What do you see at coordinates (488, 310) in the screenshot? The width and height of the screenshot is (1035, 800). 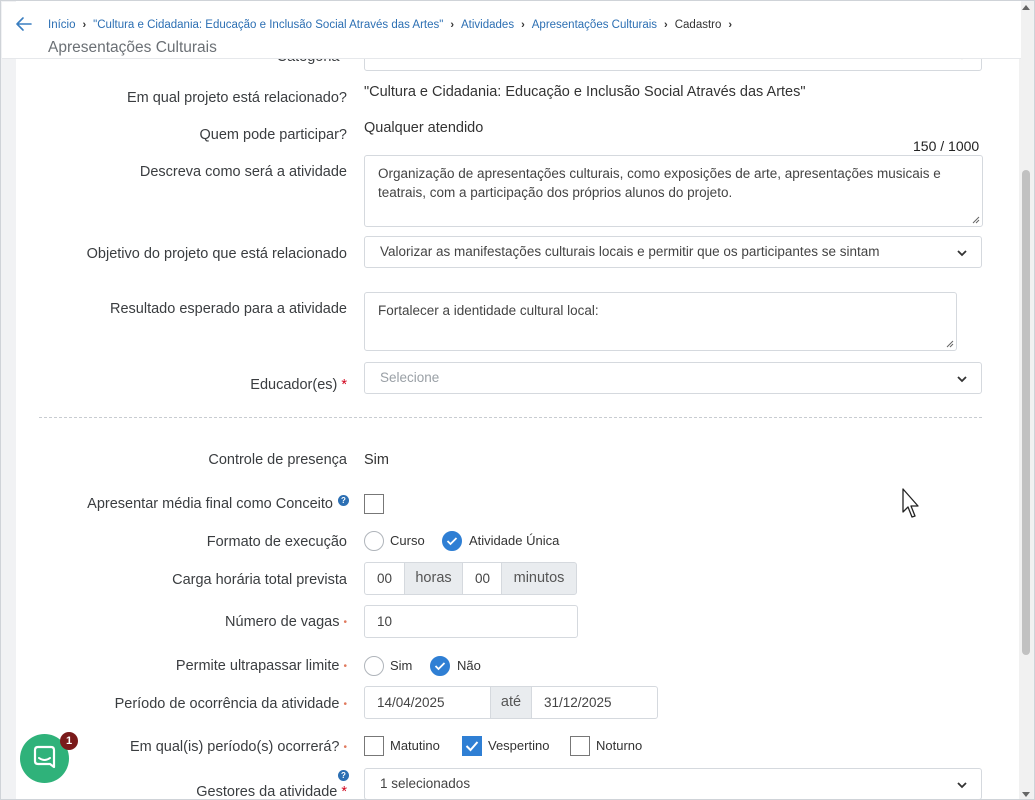 I see `resultado-text: Fortalecer a identidade cultural local:` at bounding box center [488, 310].